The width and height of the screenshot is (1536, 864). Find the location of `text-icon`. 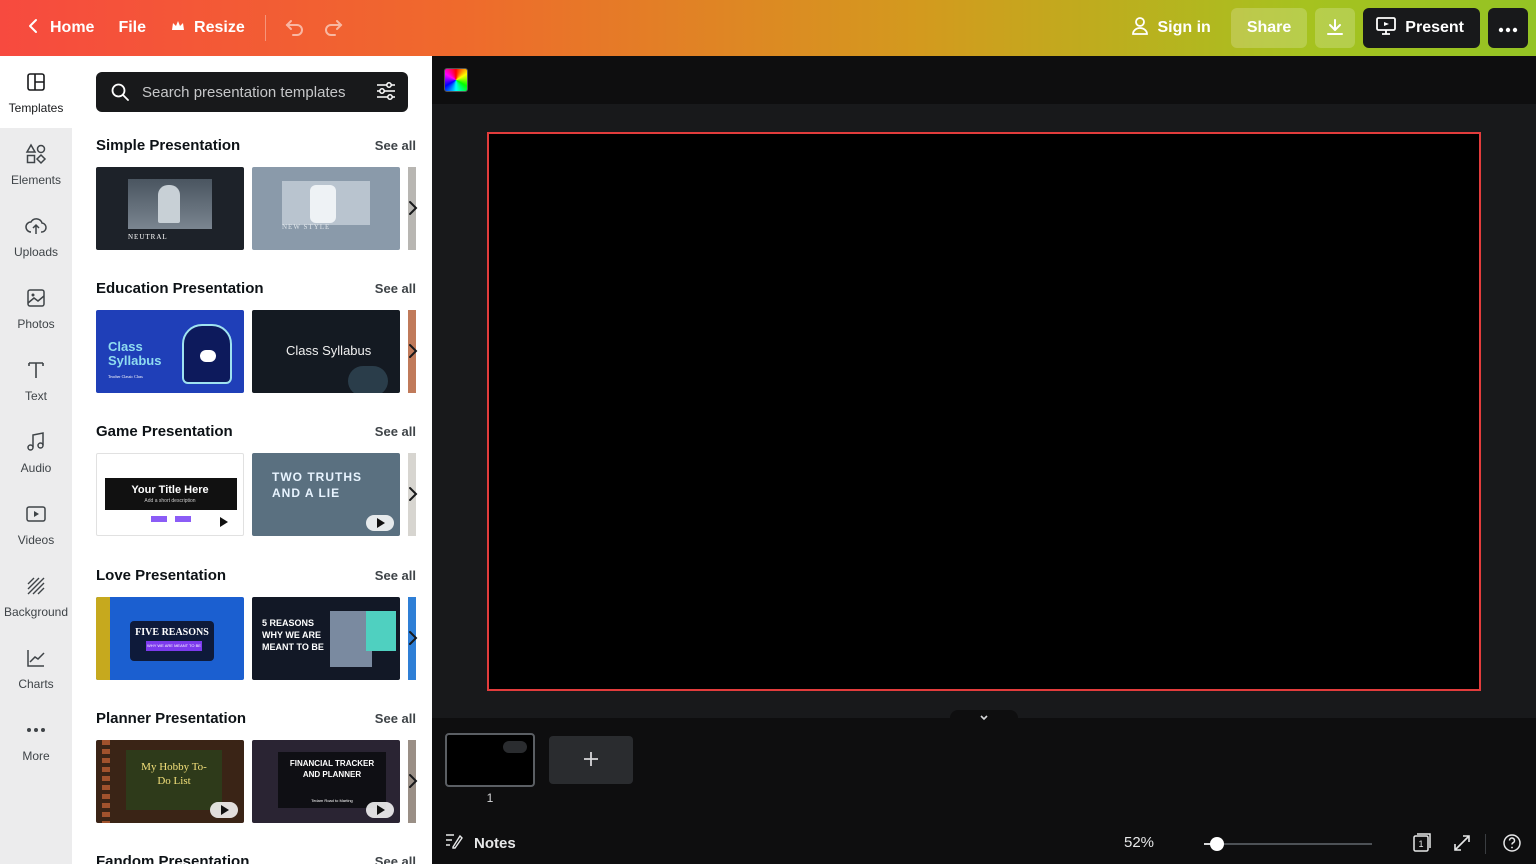

text-icon is located at coordinates (36, 371).